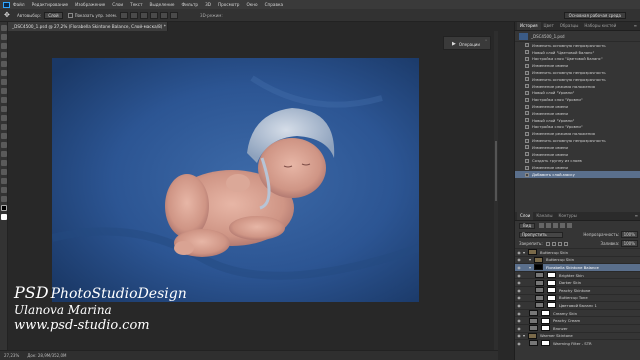 This screenshot has width=640, height=360. I want to click on layer-row: ◉ ▾ Warmer Skintone, so click(577, 335).